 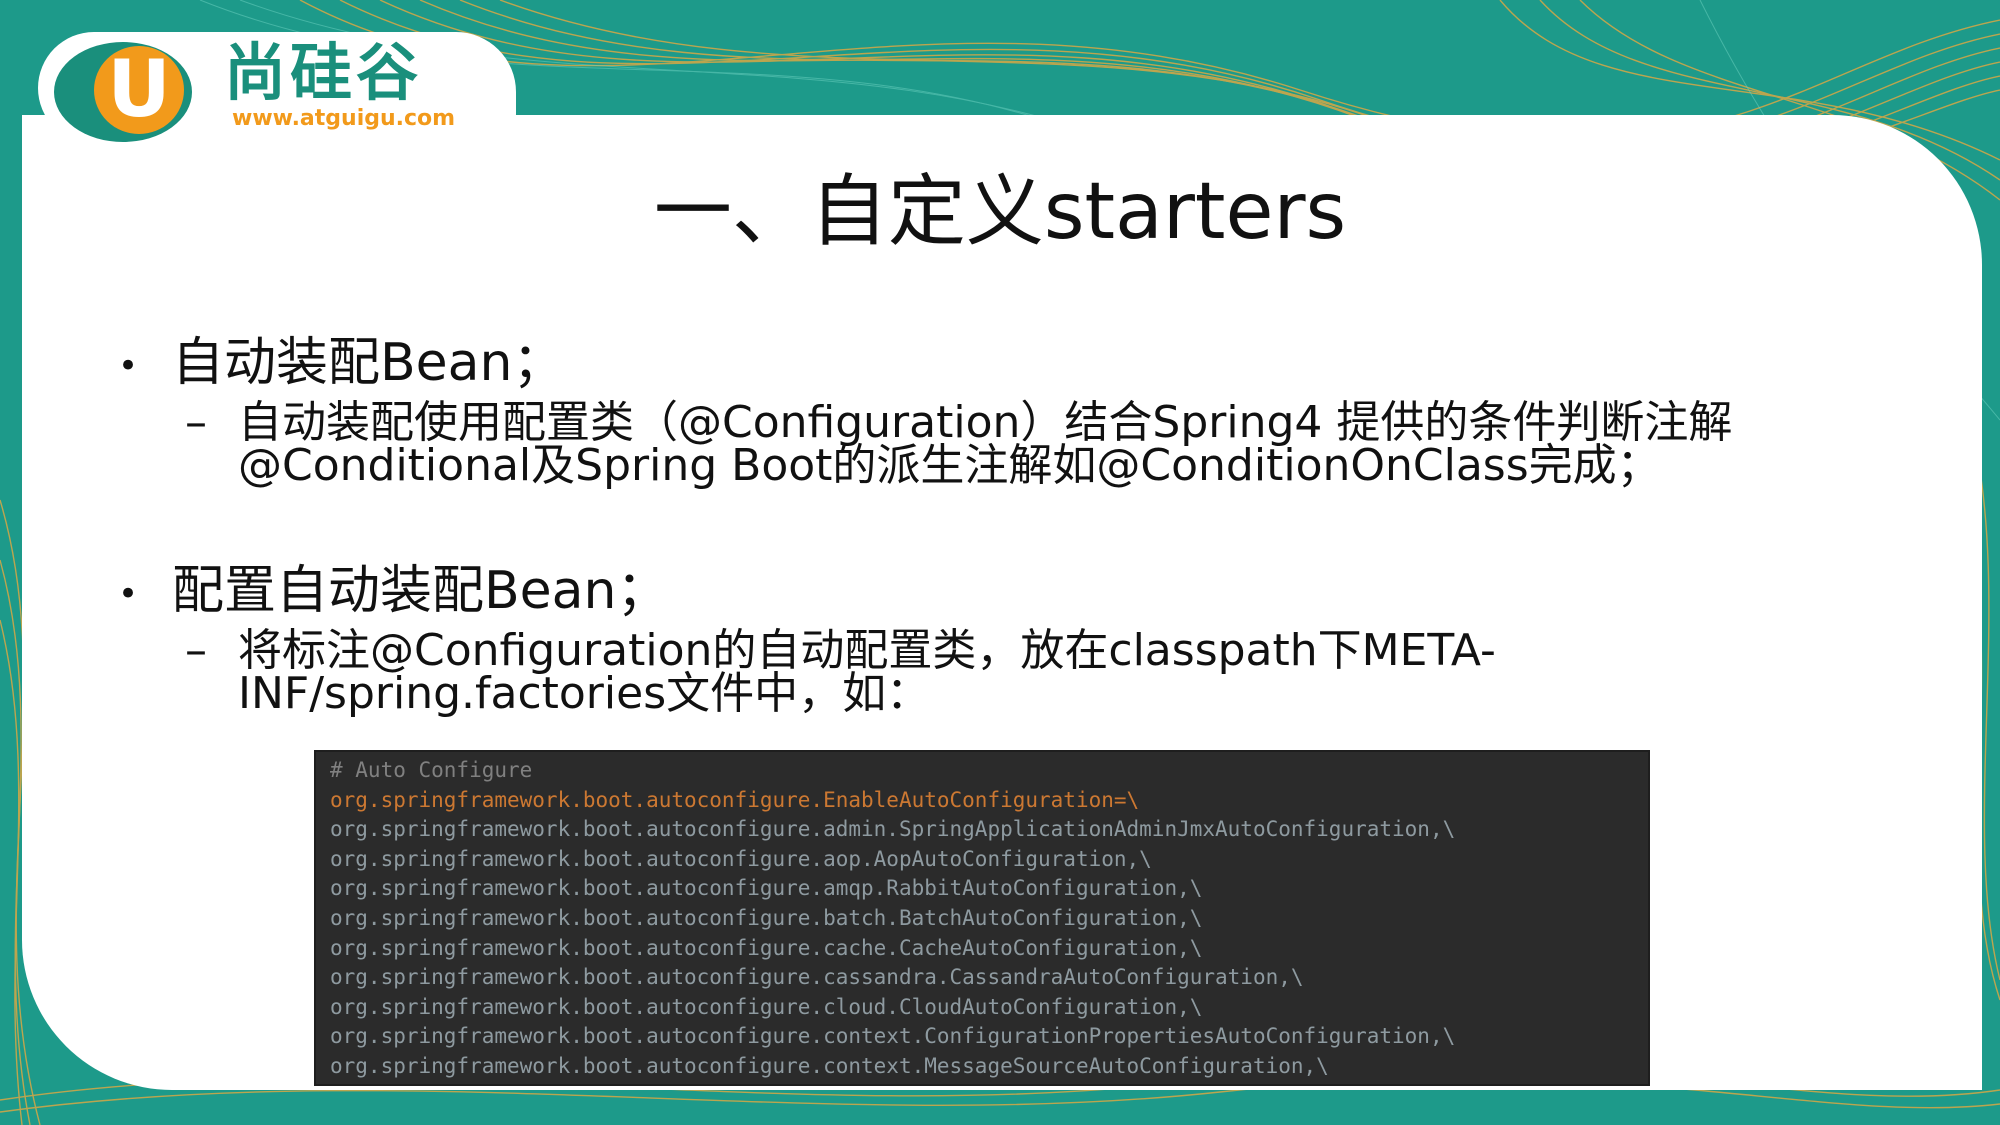 What do you see at coordinates (584, 693) in the screenshot?
I see `bullet-2-sub-line-2: INF/spring.factories文件中，如：` at bounding box center [584, 693].